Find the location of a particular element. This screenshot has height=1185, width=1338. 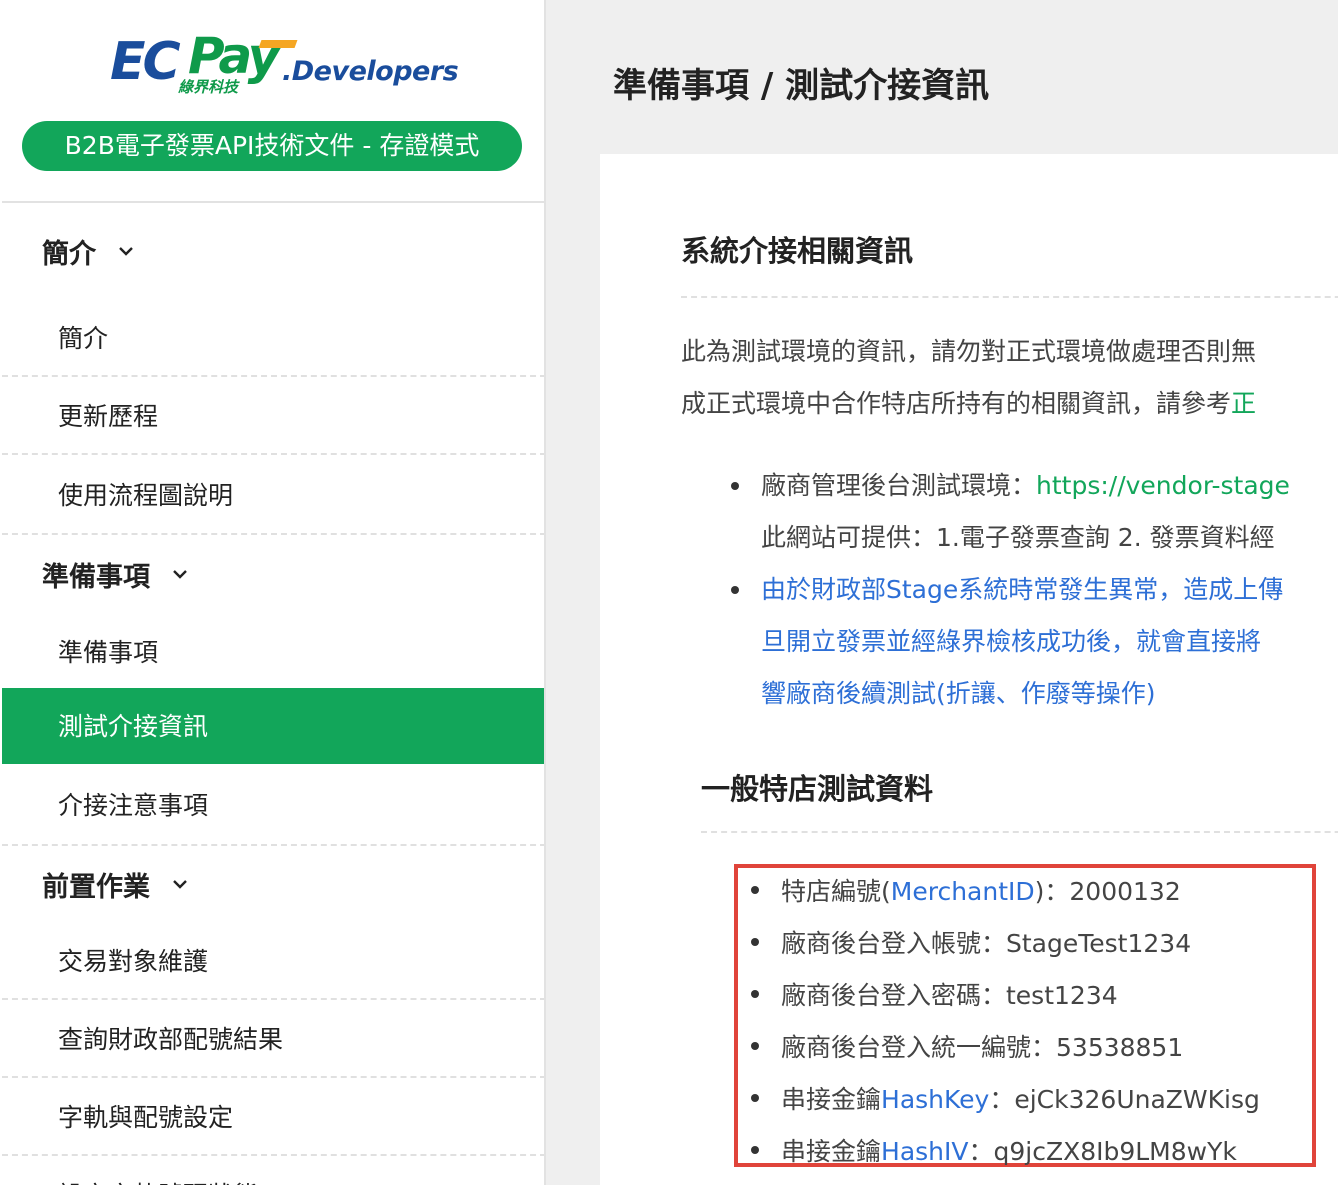

subsection-title: 一般特店測試資料 is located at coordinates (817, 789).